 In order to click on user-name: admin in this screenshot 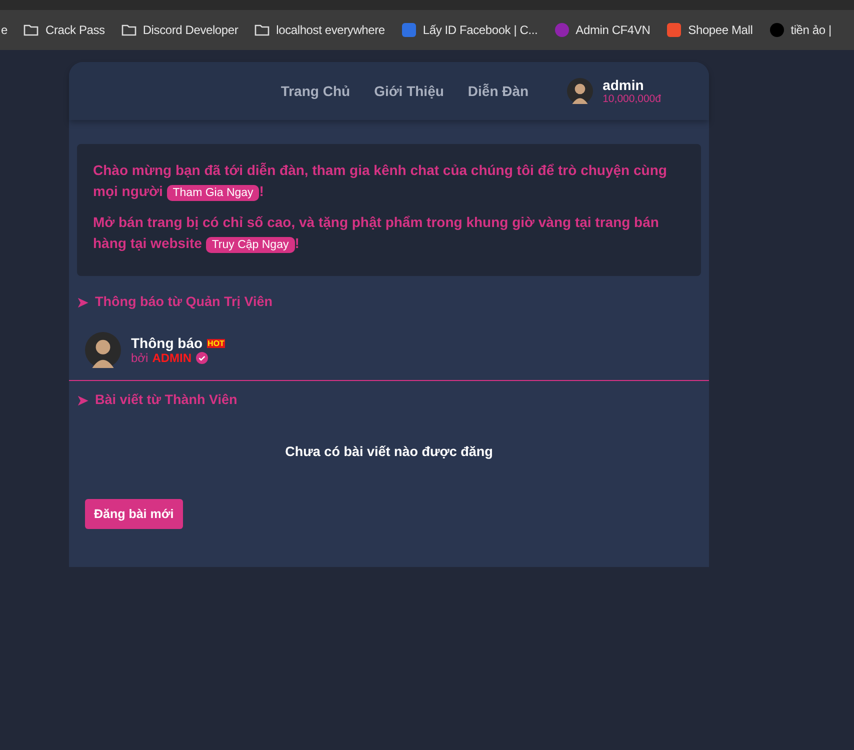, I will do `click(623, 85)`.